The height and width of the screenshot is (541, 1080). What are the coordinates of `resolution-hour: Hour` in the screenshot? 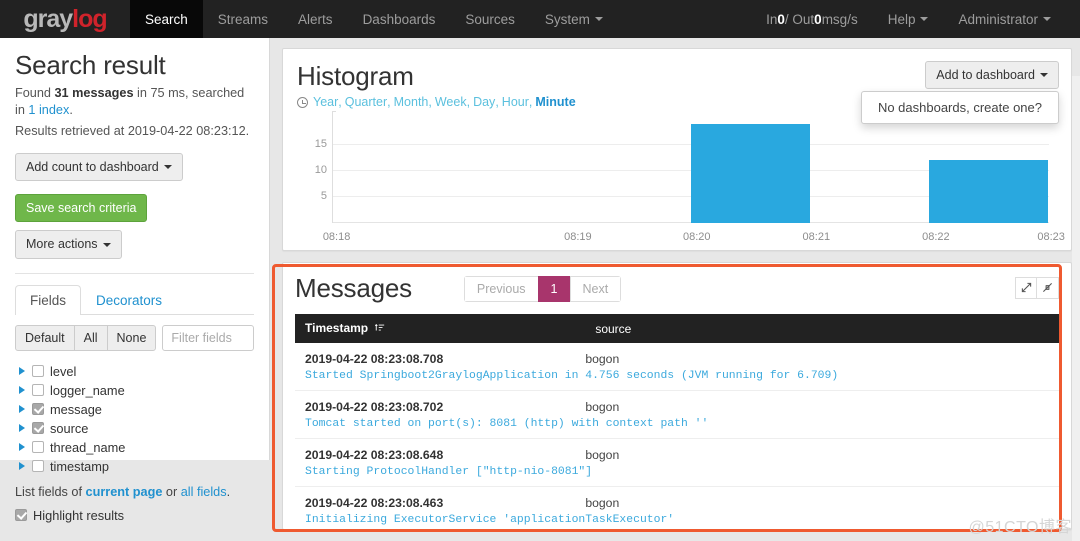 It's located at (515, 102).